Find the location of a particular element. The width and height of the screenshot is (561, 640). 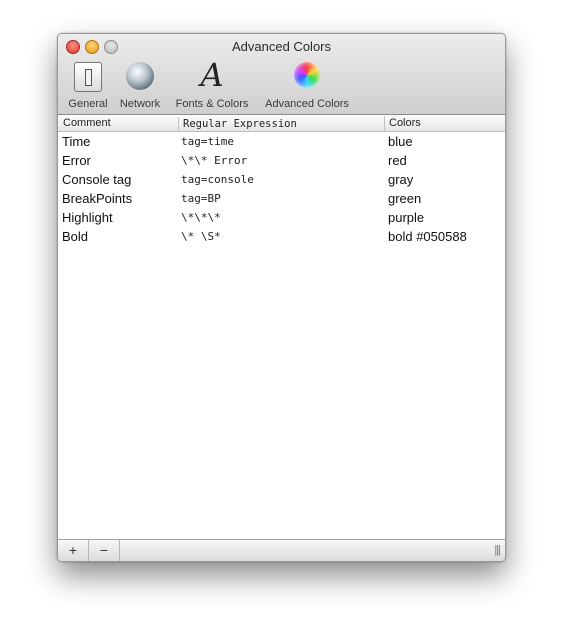

regex-cell: tag=time is located at coordinates (207, 141).